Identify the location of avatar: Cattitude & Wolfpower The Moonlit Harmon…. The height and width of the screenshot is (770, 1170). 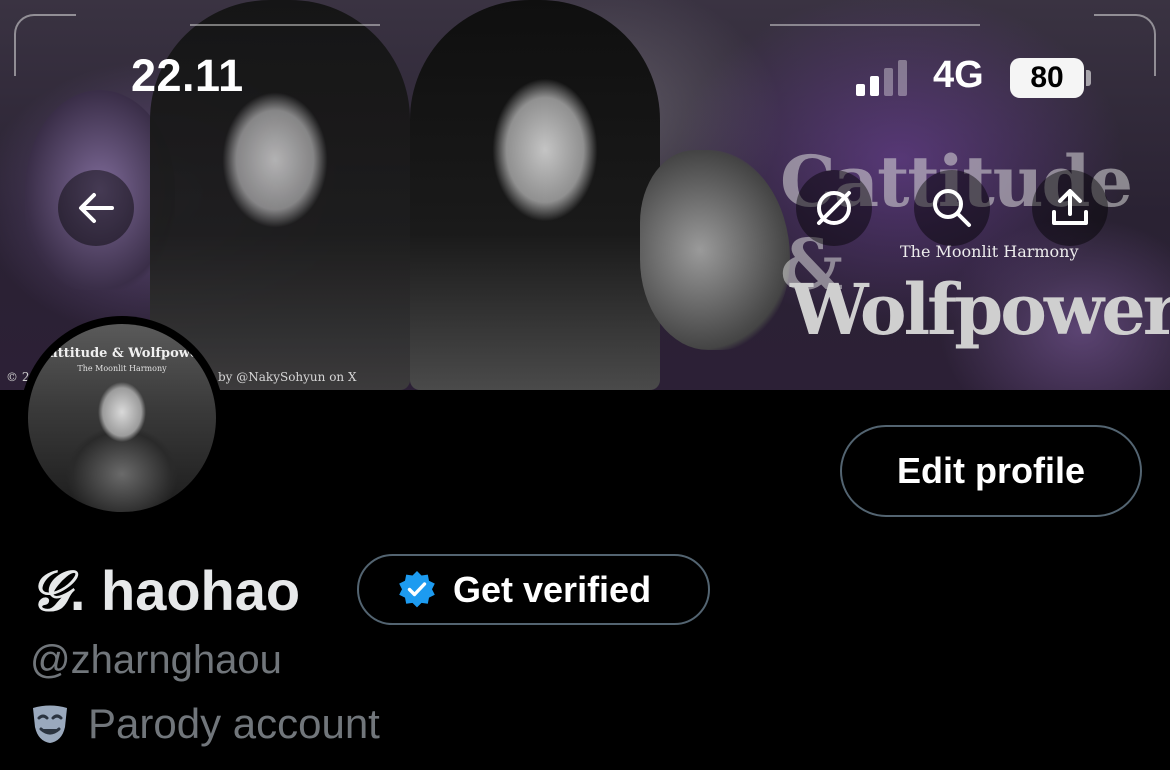
(122, 418).